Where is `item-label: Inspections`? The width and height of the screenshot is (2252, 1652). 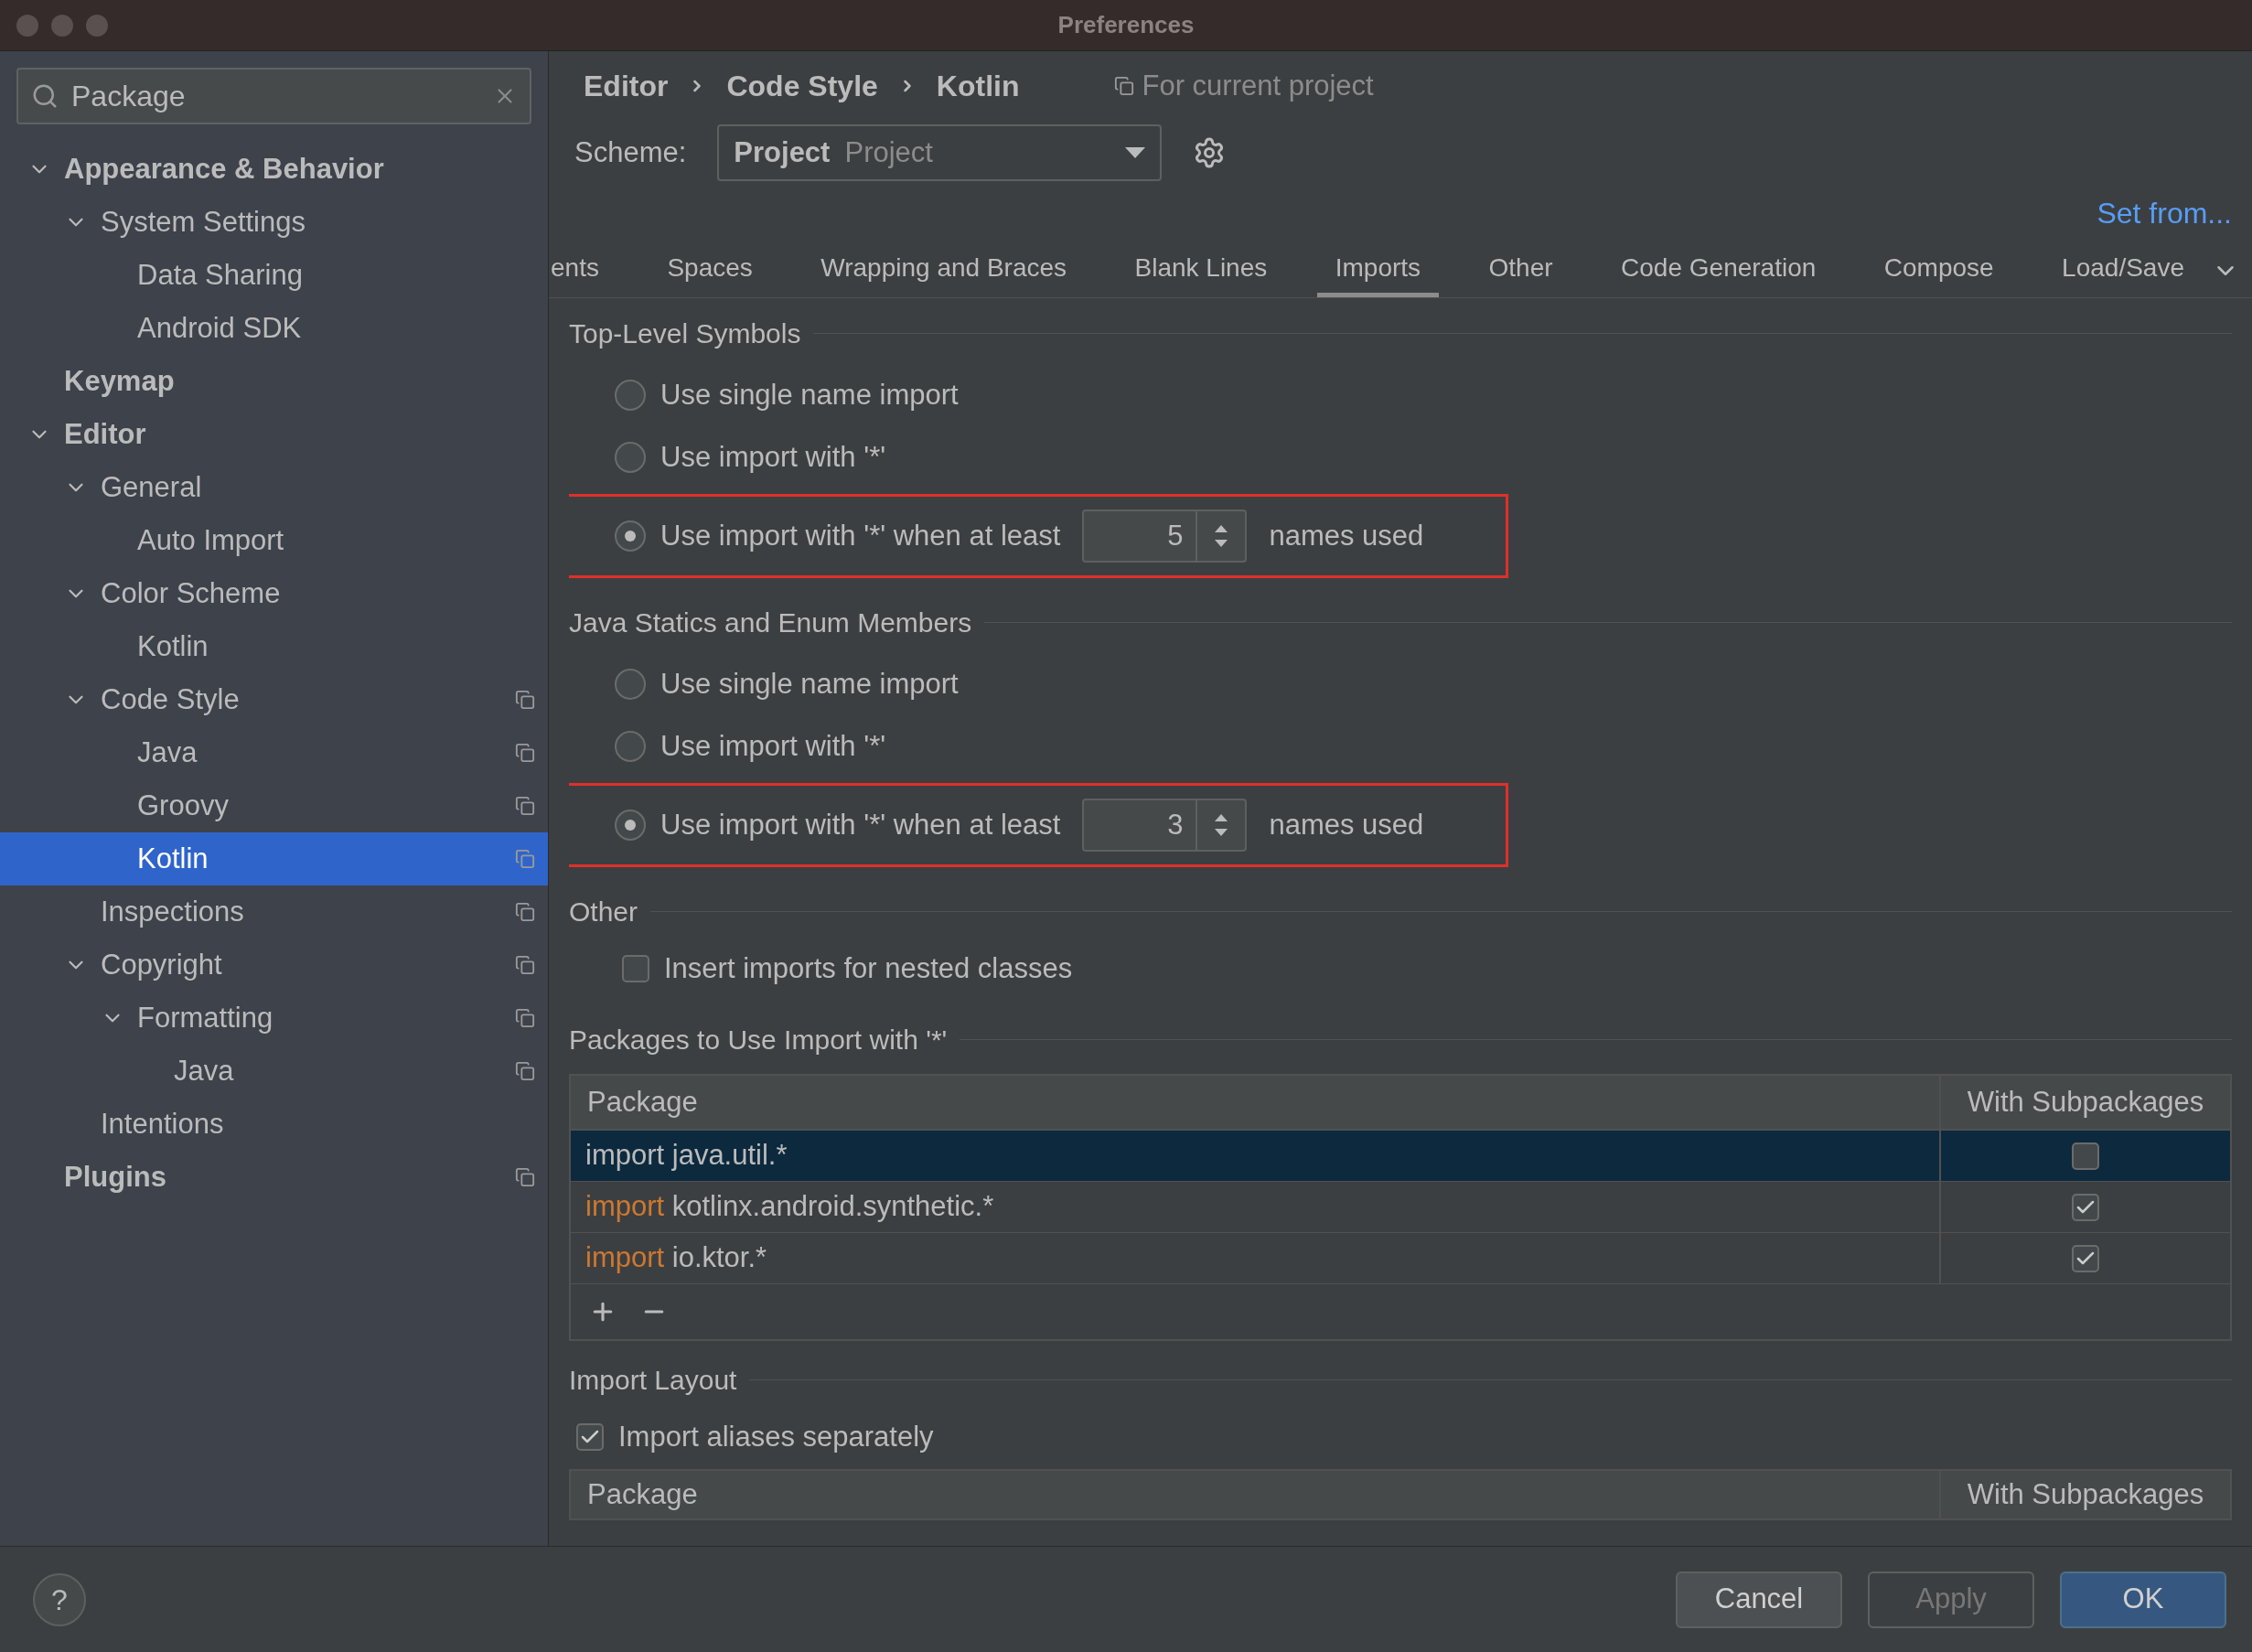
item-label: Inspections is located at coordinates (172, 911).